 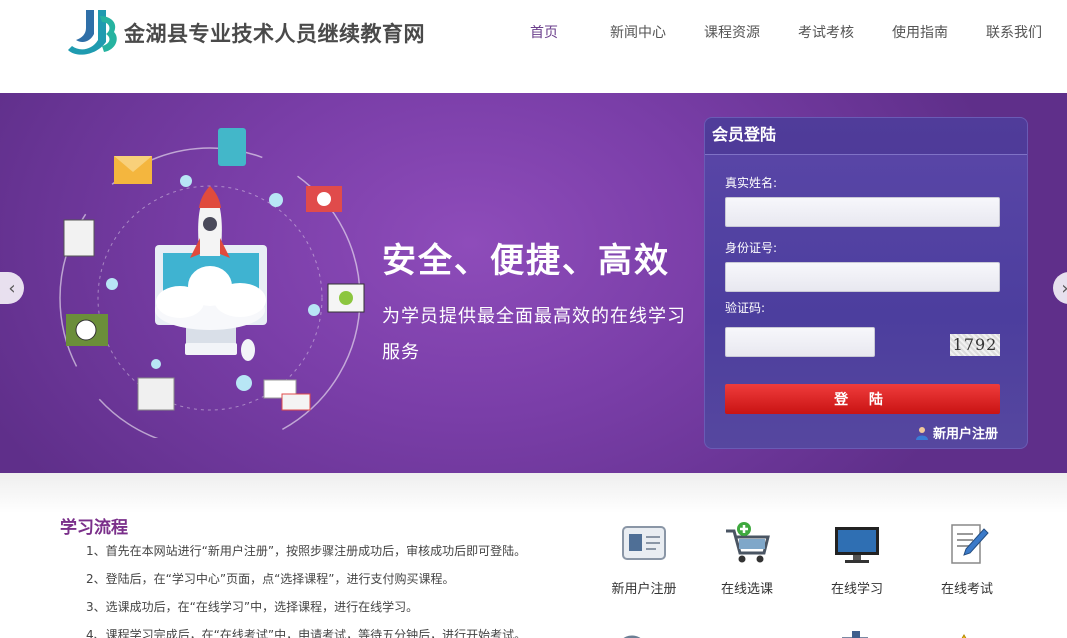 What do you see at coordinates (94, 528) in the screenshot?
I see `flow-title: 学习流程` at bounding box center [94, 528].